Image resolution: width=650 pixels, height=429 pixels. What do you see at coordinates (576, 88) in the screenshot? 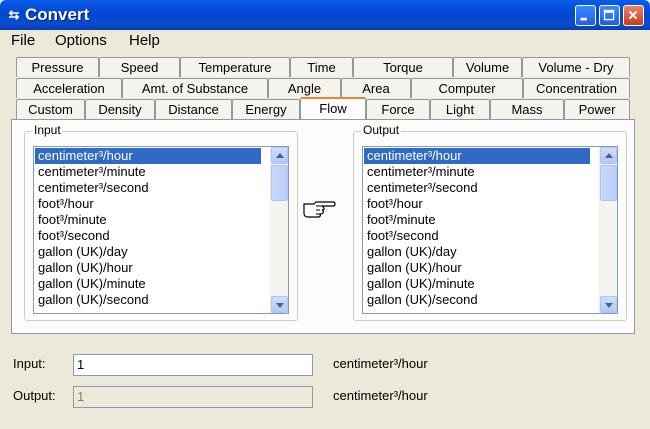
I see `tab-concentration: Concentration` at bounding box center [576, 88].